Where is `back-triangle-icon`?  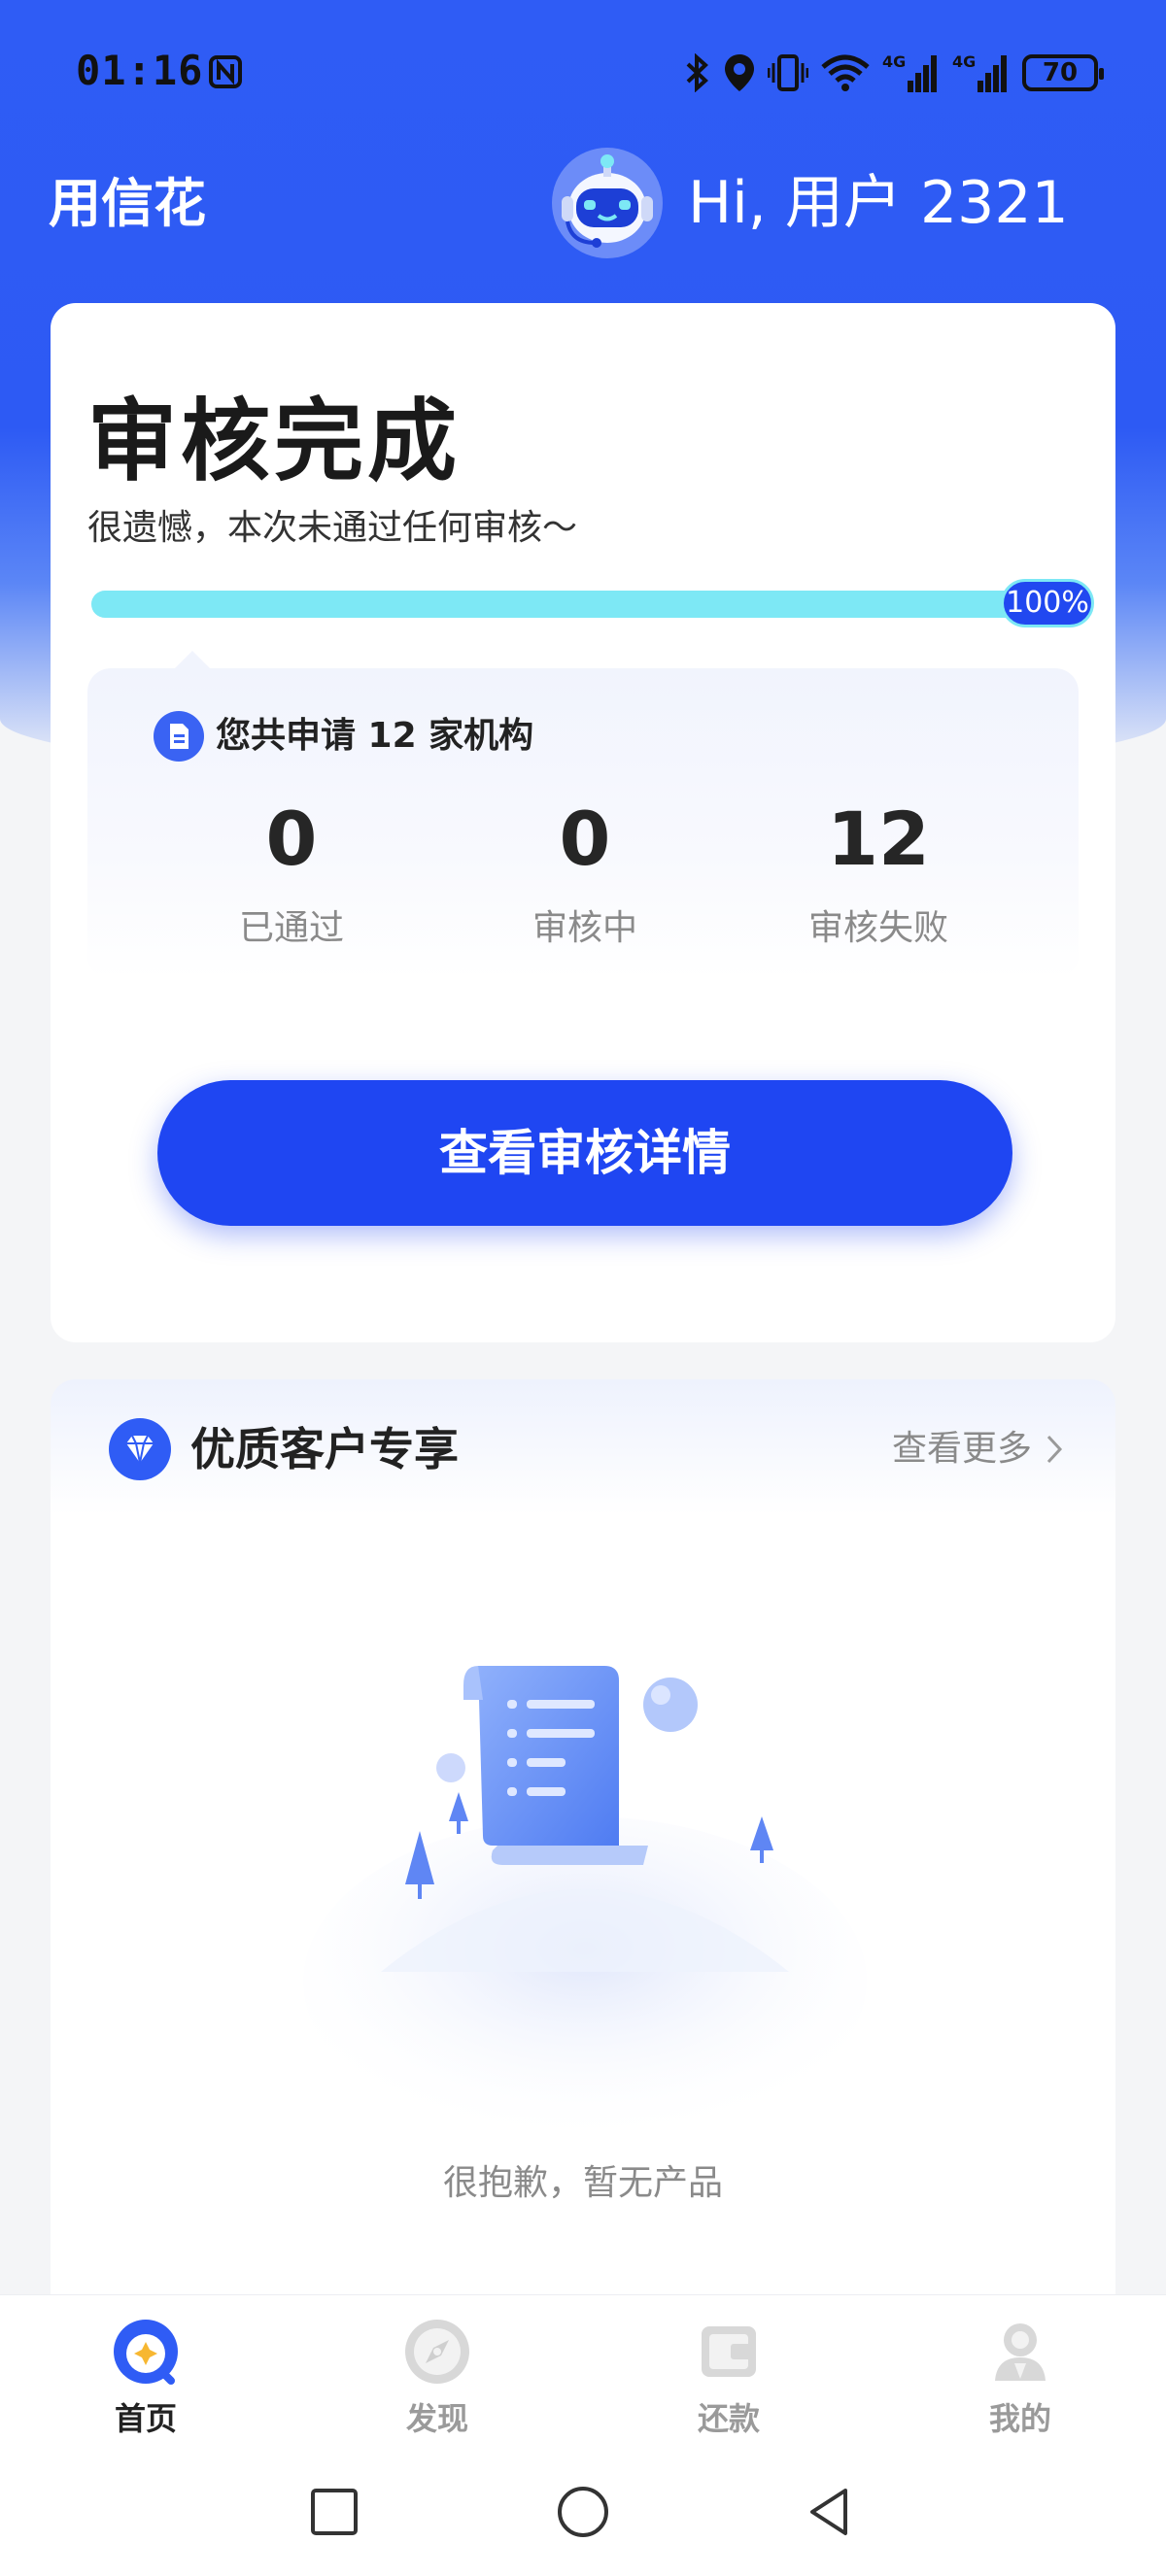 back-triangle-icon is located at coordinates (830, 2512).